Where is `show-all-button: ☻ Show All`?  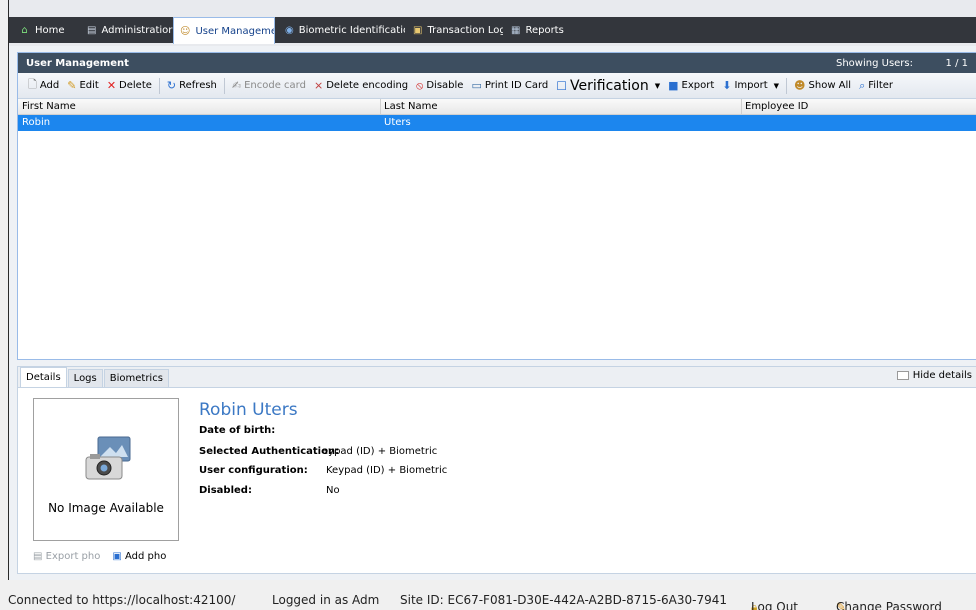 show-all-button: ☻ Show All is located at coordinates (822, 86).